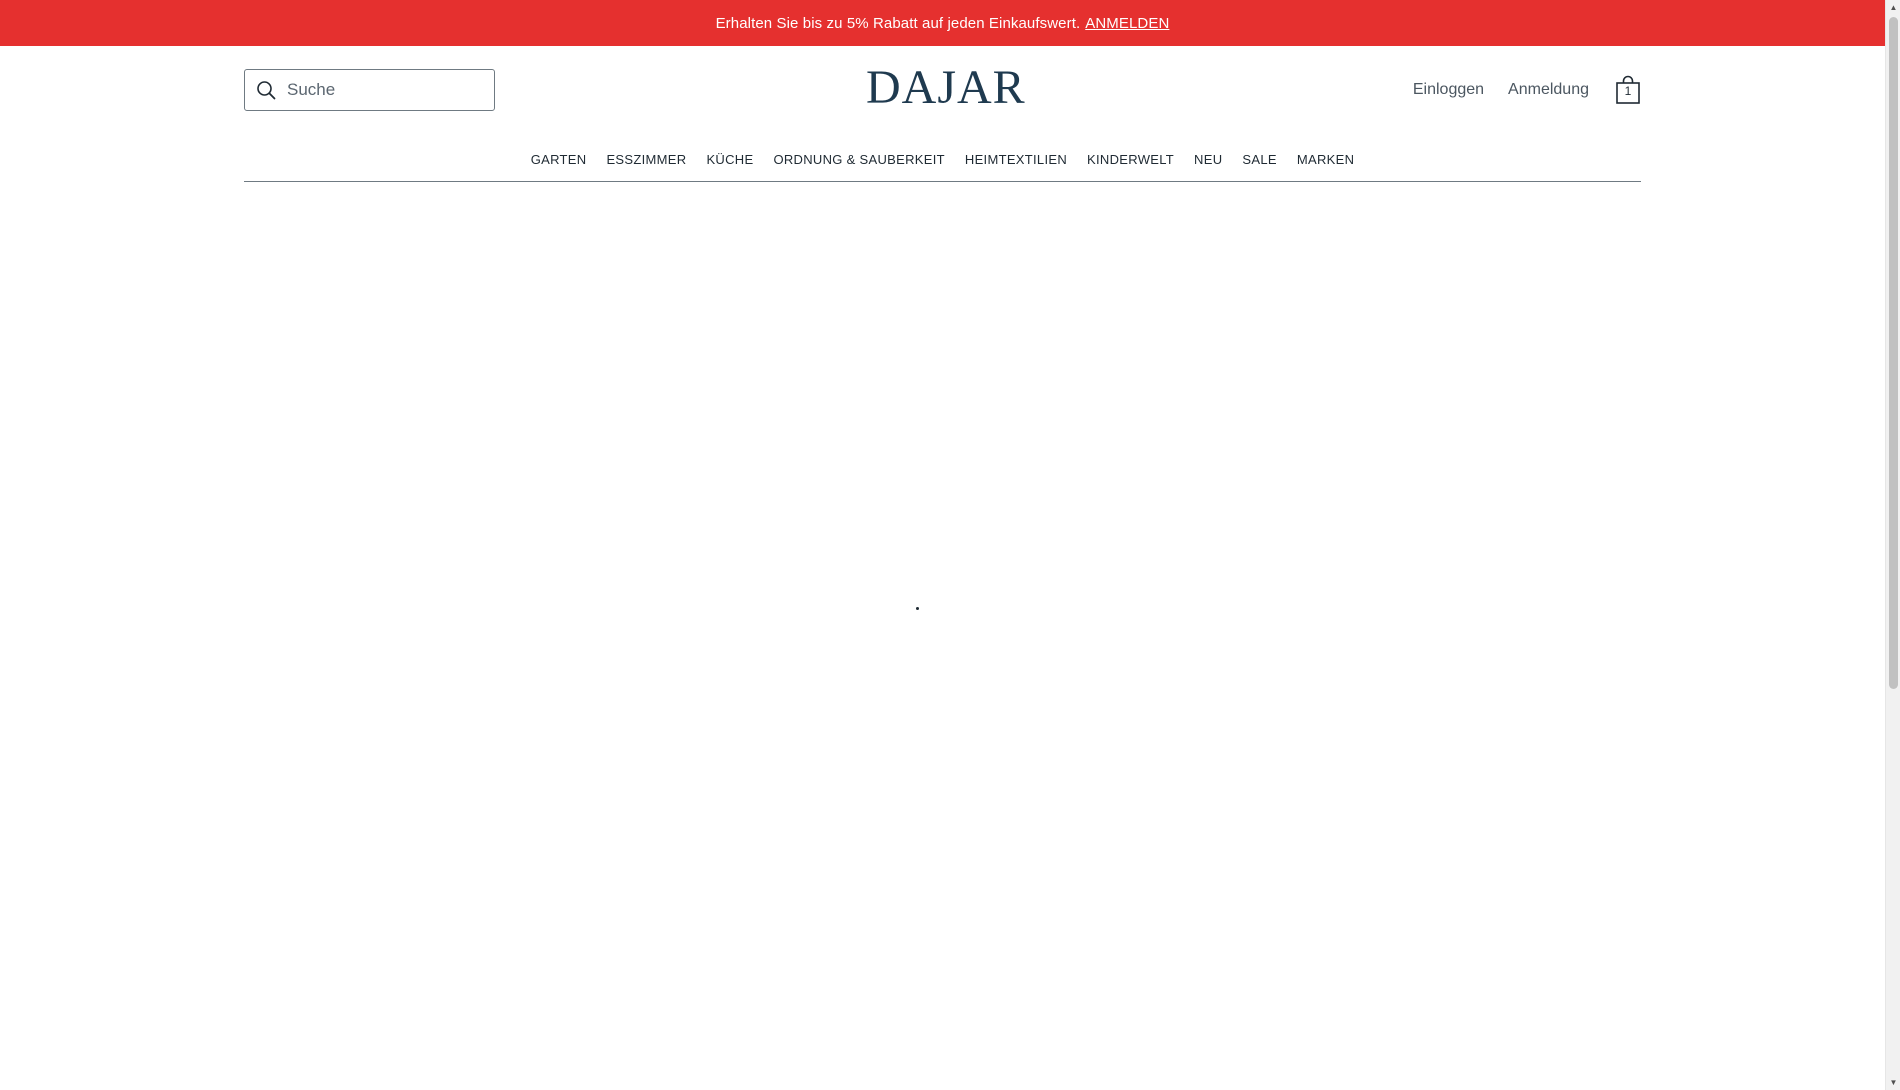 The image size is (1900, 1090). Describe the element at coordinates (266, 90) in the screenshot. I see `search-icon` at that location.